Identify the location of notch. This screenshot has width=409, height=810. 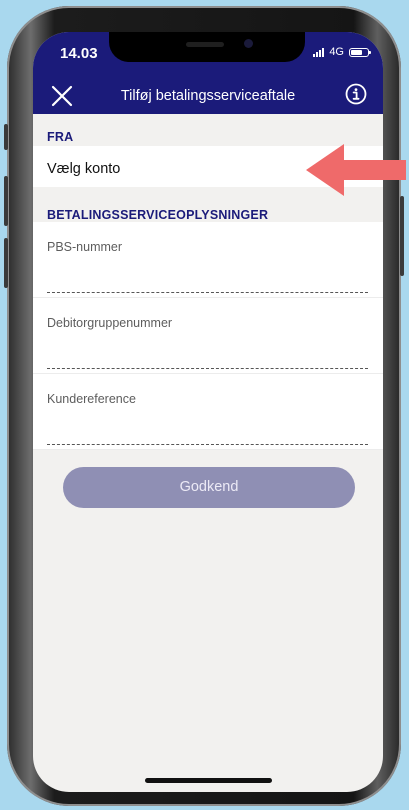
(207, 47).